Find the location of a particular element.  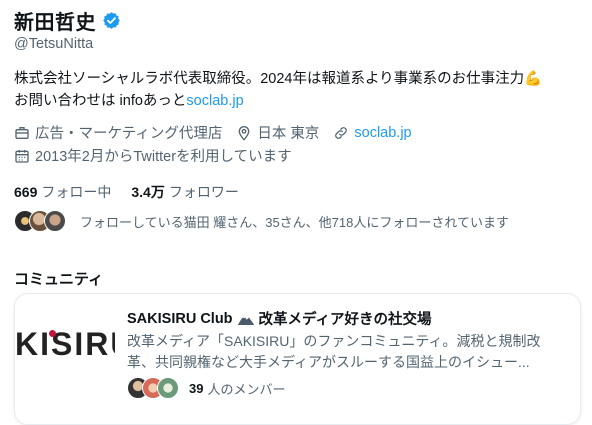

community-desc-line-1: 改革メディア「SAKISIRU」のファンコミュニティ。減税と規制改 is located at coordinates (334, 341).